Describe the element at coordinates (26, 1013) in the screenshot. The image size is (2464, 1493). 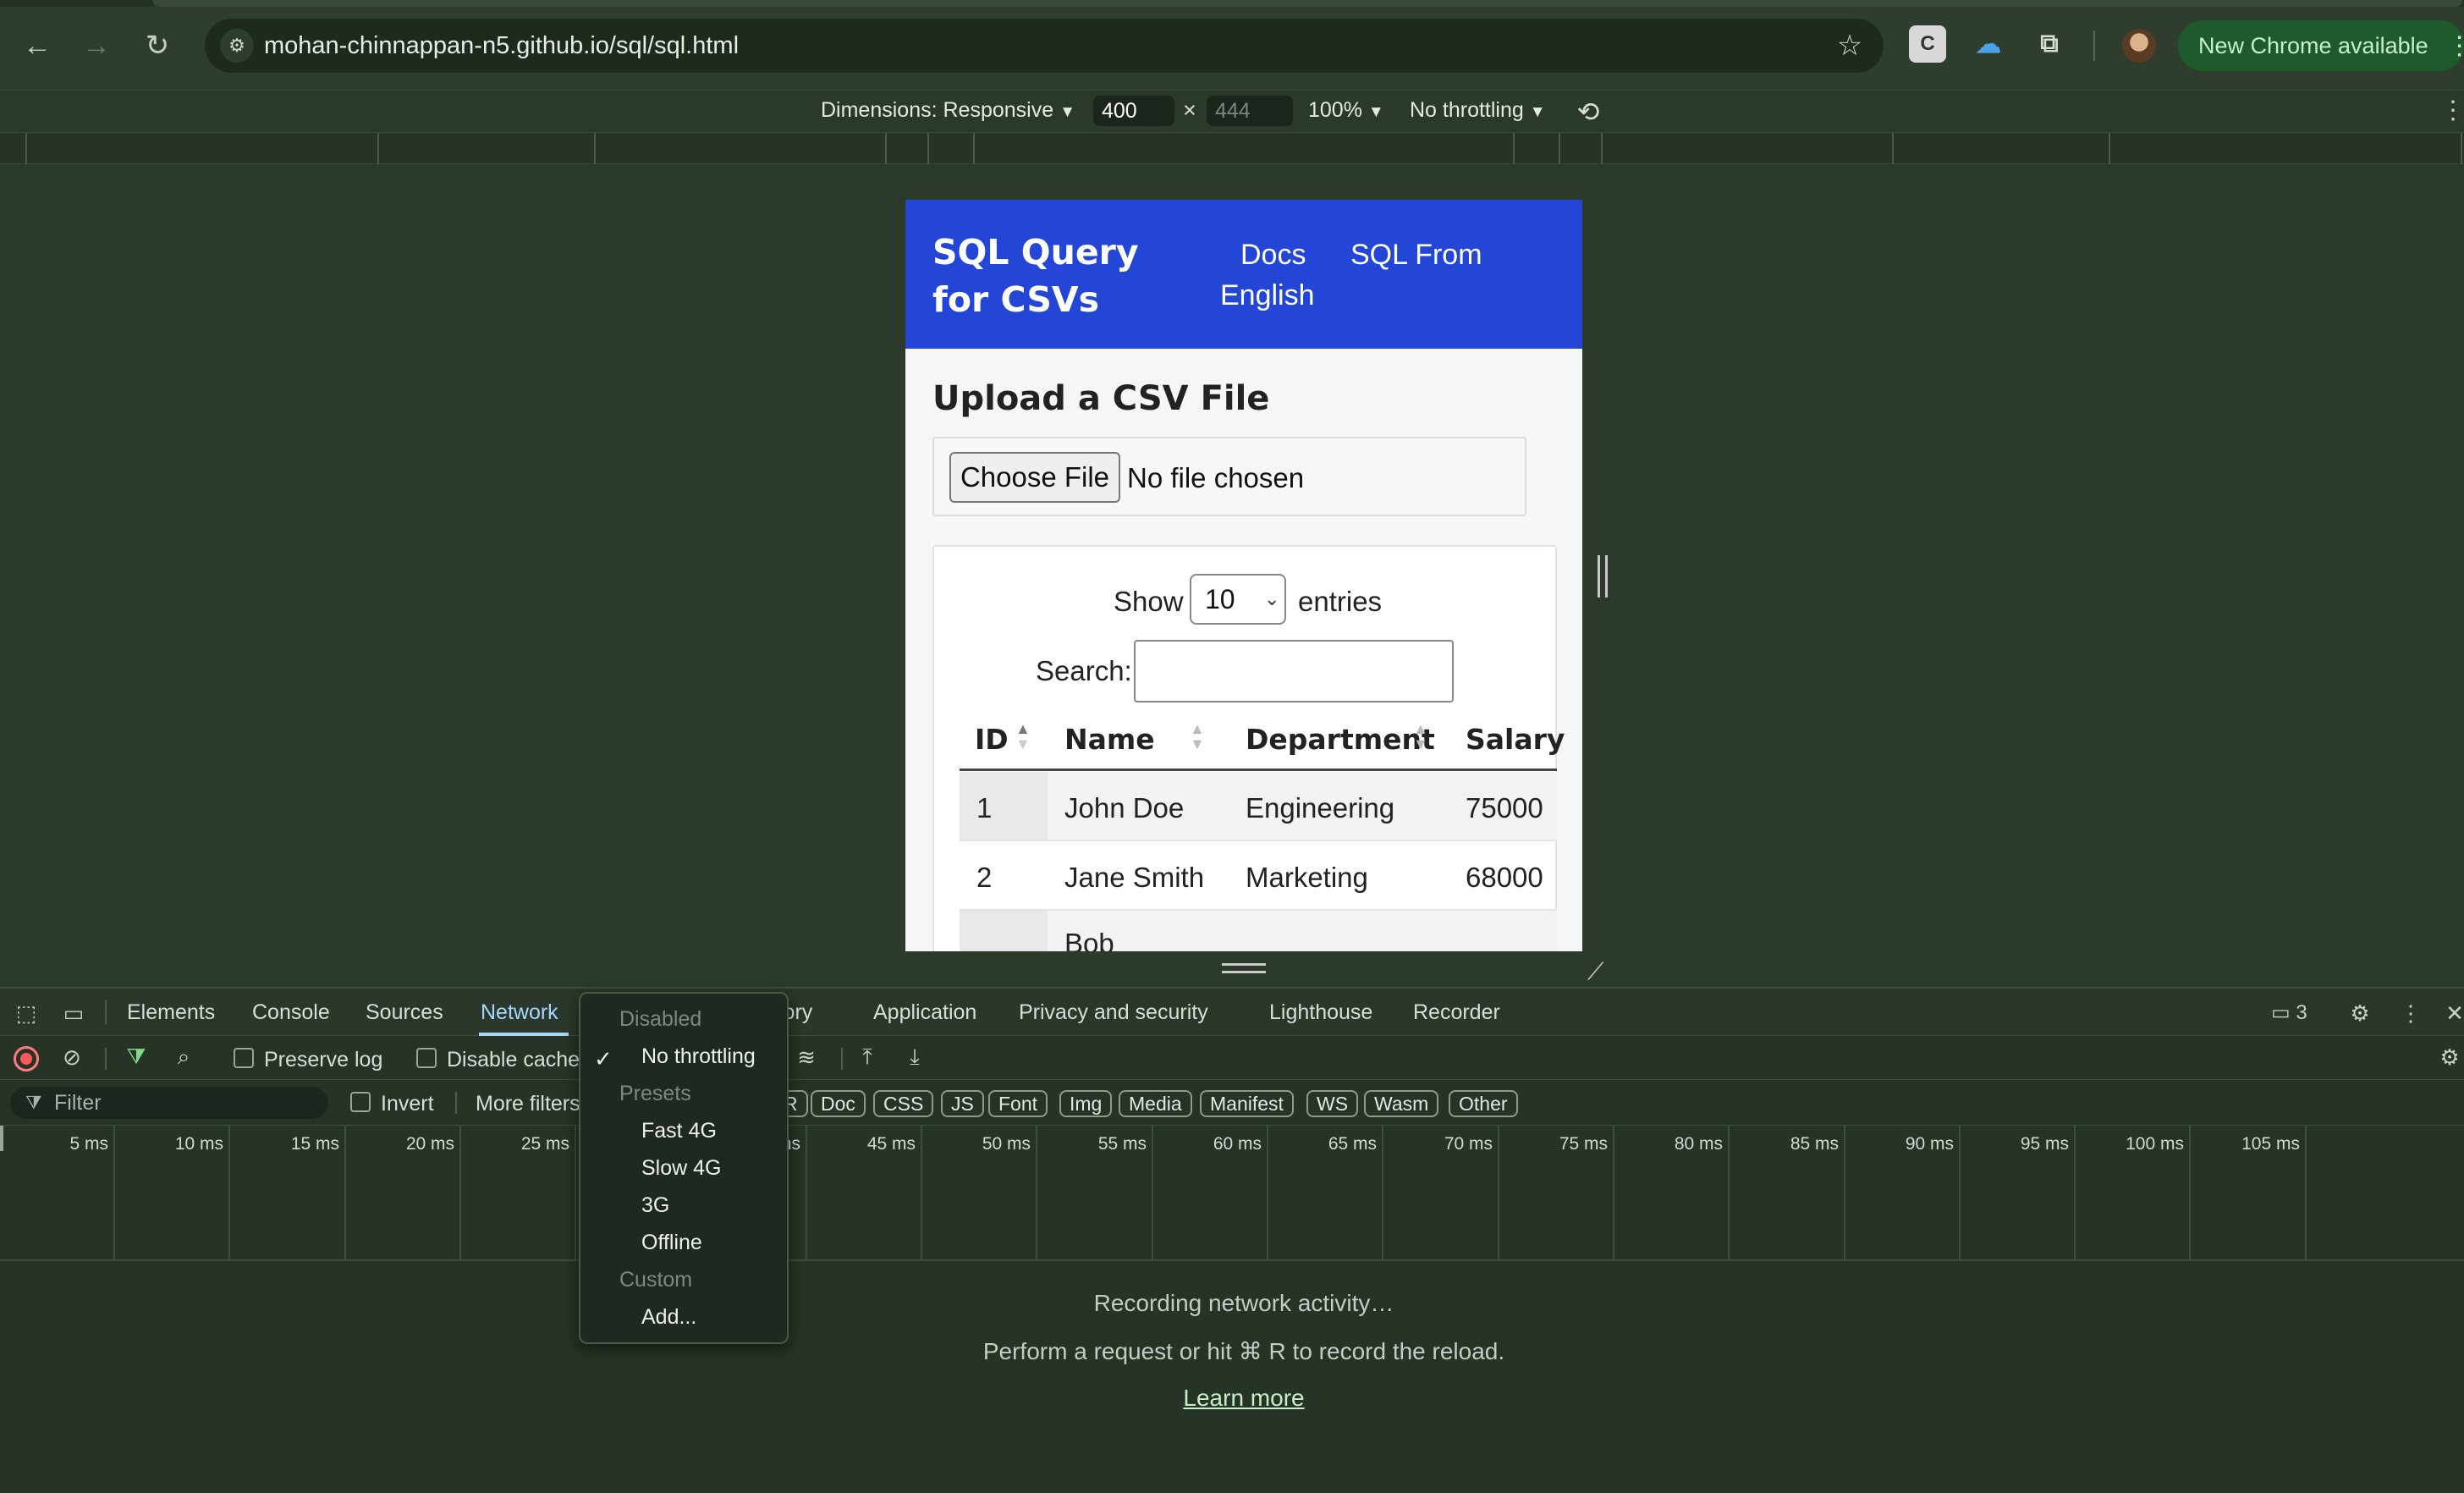
I see `inspect-element-icon: ⬚` at that location.